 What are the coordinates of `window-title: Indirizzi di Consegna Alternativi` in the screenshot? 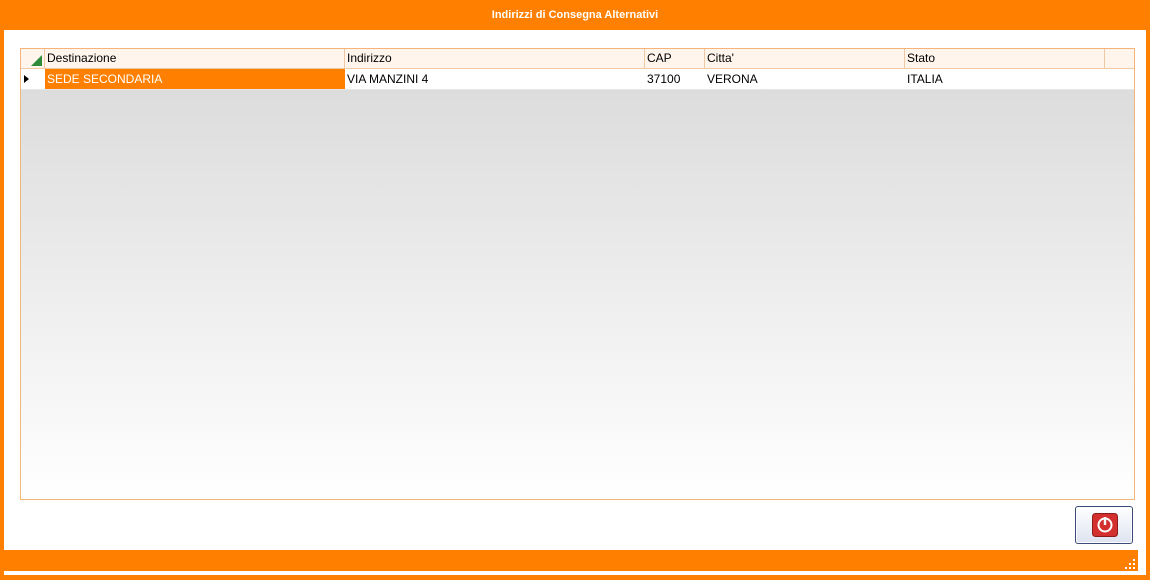 It's located at (575, 15).